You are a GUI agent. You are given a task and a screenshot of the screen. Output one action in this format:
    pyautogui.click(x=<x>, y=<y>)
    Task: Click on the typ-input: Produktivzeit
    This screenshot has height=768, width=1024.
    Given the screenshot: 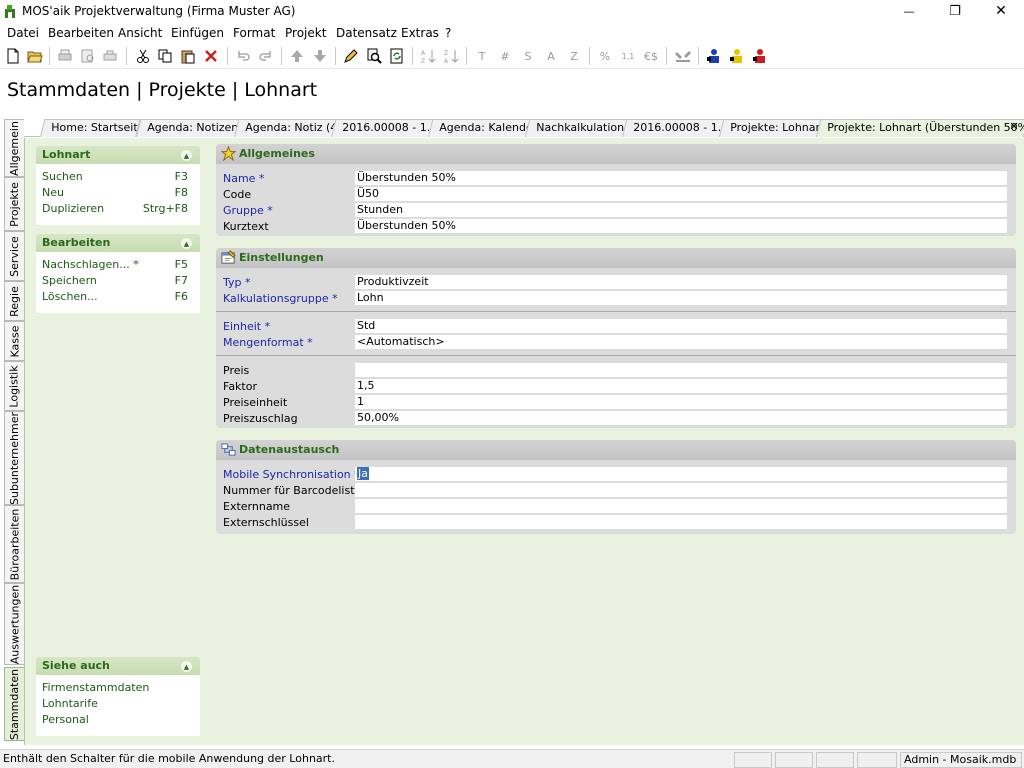 What is the action you would take?
    pyautogui.click(x=681, y=282)
    